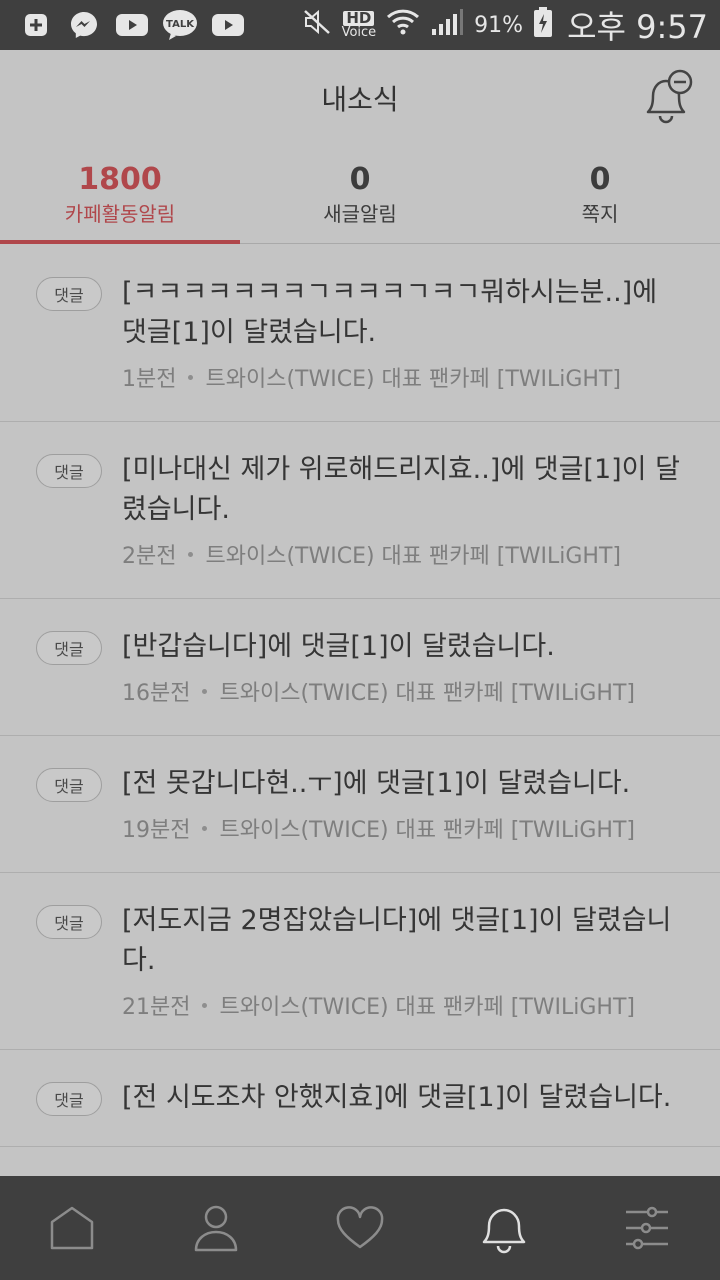  What do you see at coordinates (338, 646) in the screenshot?
I see `notification-text: [반갑습니다]에 댓글[1]이 달렸습니다.` at bounding box center [338, 646].